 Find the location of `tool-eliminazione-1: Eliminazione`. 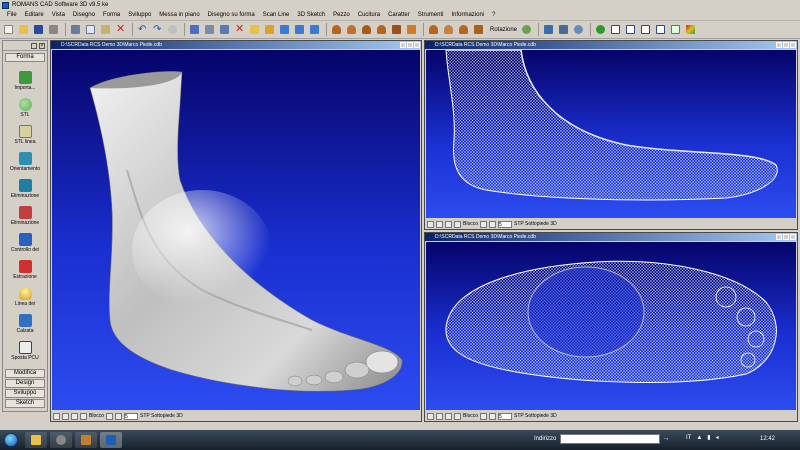

tool-eliminazione-1: Eliminazione is located at coordinates (25, 185).